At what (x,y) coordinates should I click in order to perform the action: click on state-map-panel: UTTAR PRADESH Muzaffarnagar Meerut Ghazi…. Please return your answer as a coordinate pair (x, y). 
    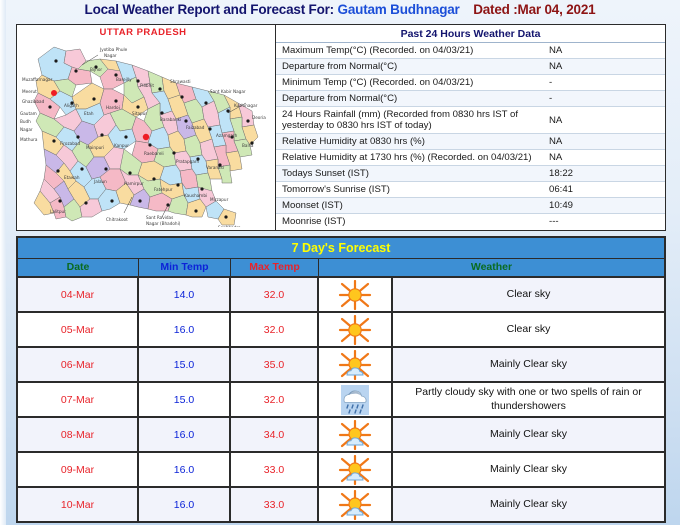
    Looking at the image, I should click on (146, 127).